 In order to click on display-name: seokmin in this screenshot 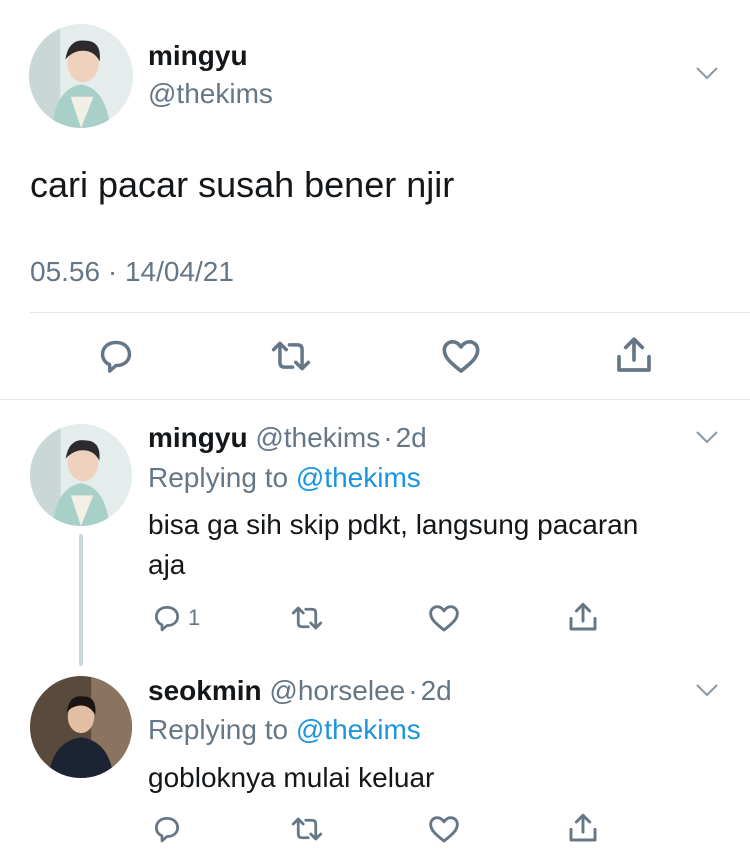, I will do `click(205, 690)`.